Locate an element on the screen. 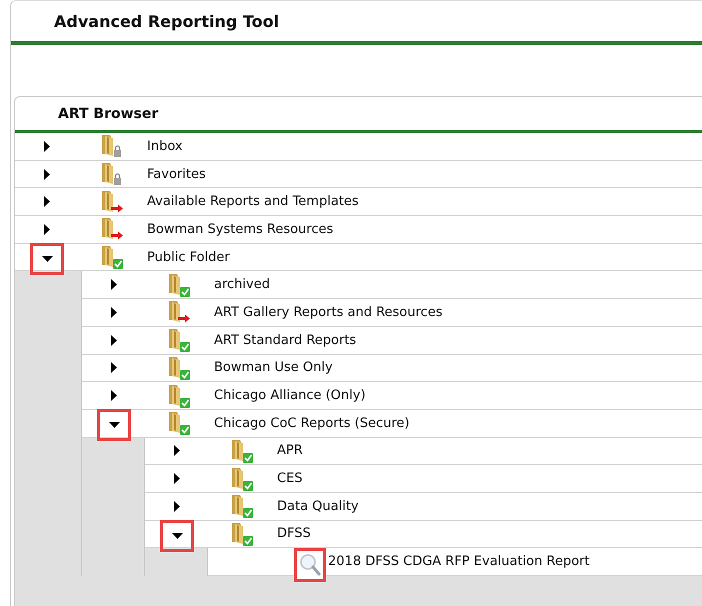  folder-label: Favorites is located at coordinates (176, 174).